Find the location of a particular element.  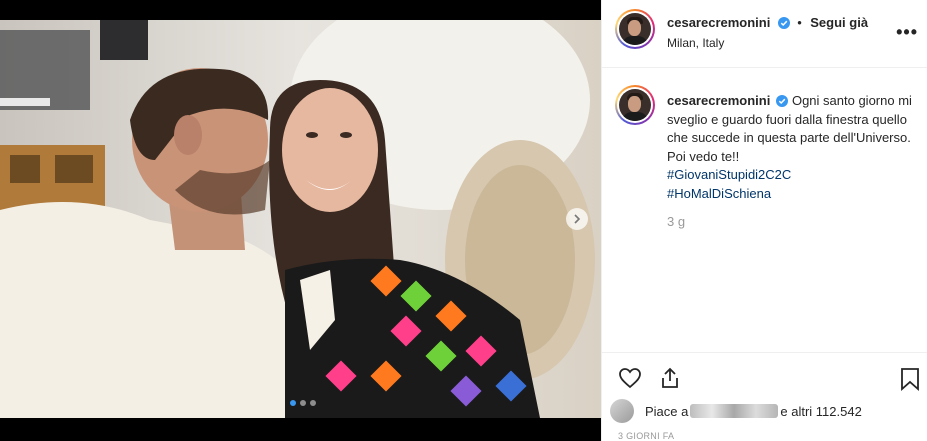

more-options-icon: ••• is located at coordinates (907, 32).